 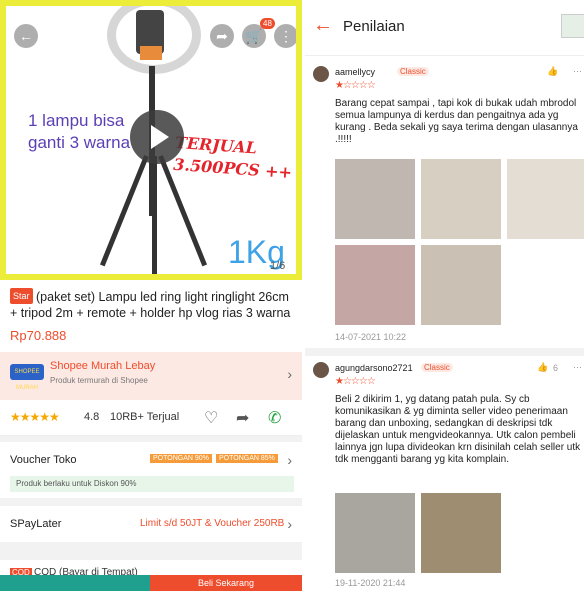 I want to click on review-username: agungdarsono2721, so click(x=374, y=368).